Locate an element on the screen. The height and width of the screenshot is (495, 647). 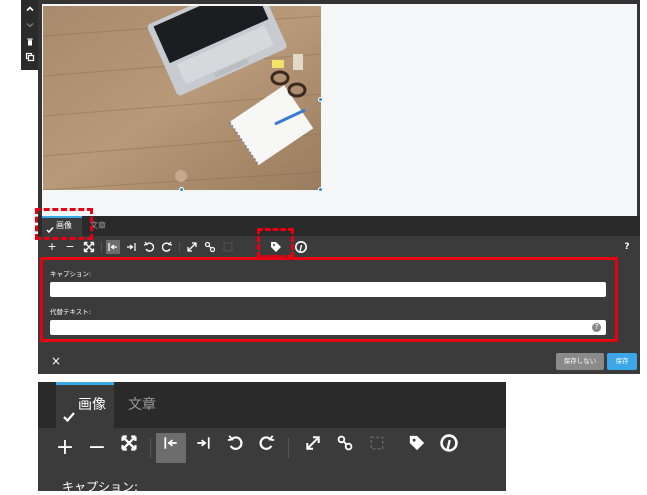
zoom-out-button: − is located at coordinates (70, 247).